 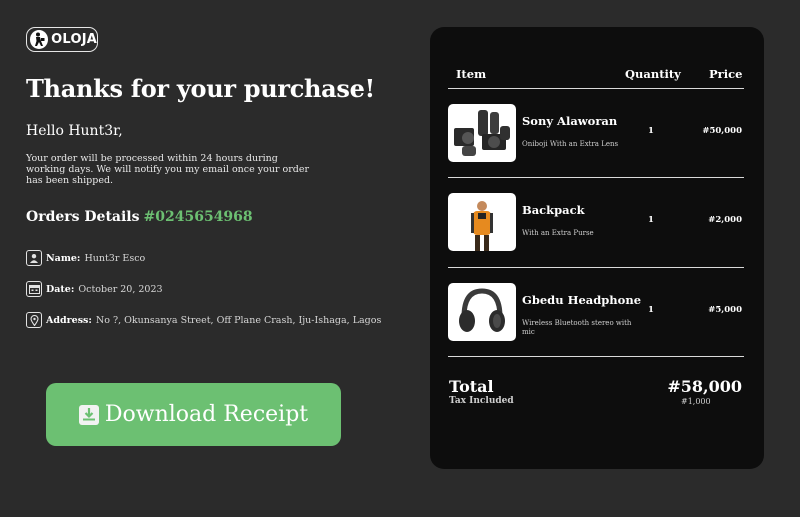 What do you see at coordinates (482, 222) in the screenshot?
I see `product-image-backpack` at bounding box center [482, 222].